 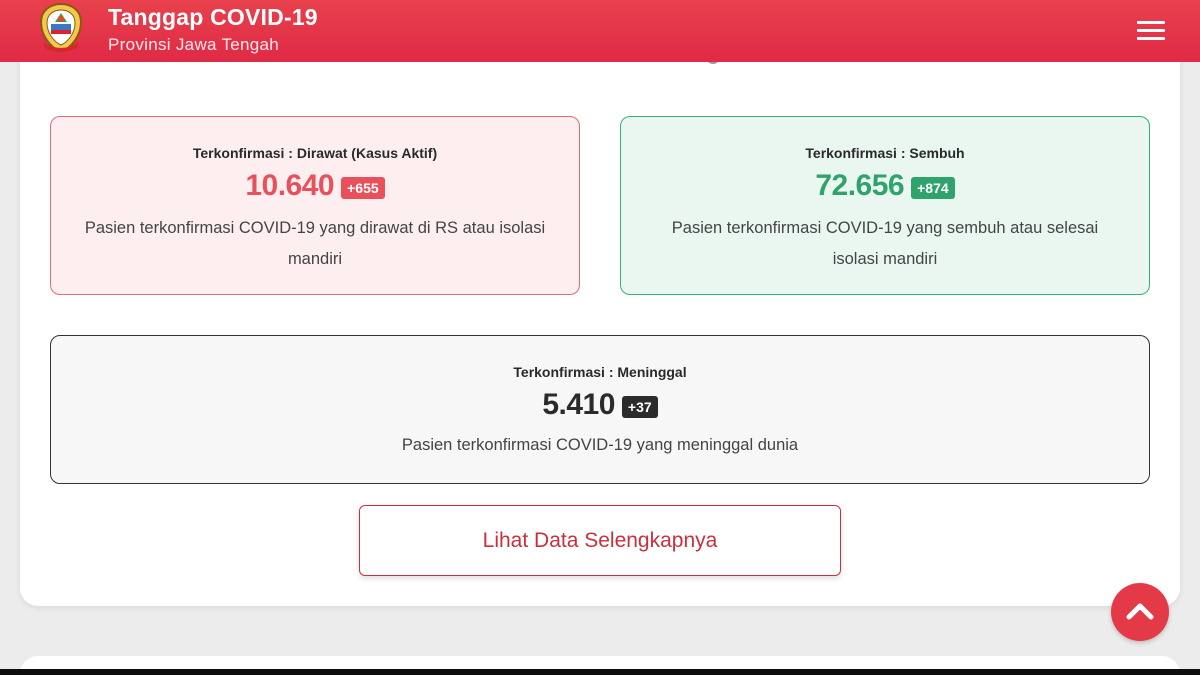 What do you see at coordinates (363, 188) in the screenshot?
I see `active-cases-delta-badge: +655` at bounding box center [363, 188].